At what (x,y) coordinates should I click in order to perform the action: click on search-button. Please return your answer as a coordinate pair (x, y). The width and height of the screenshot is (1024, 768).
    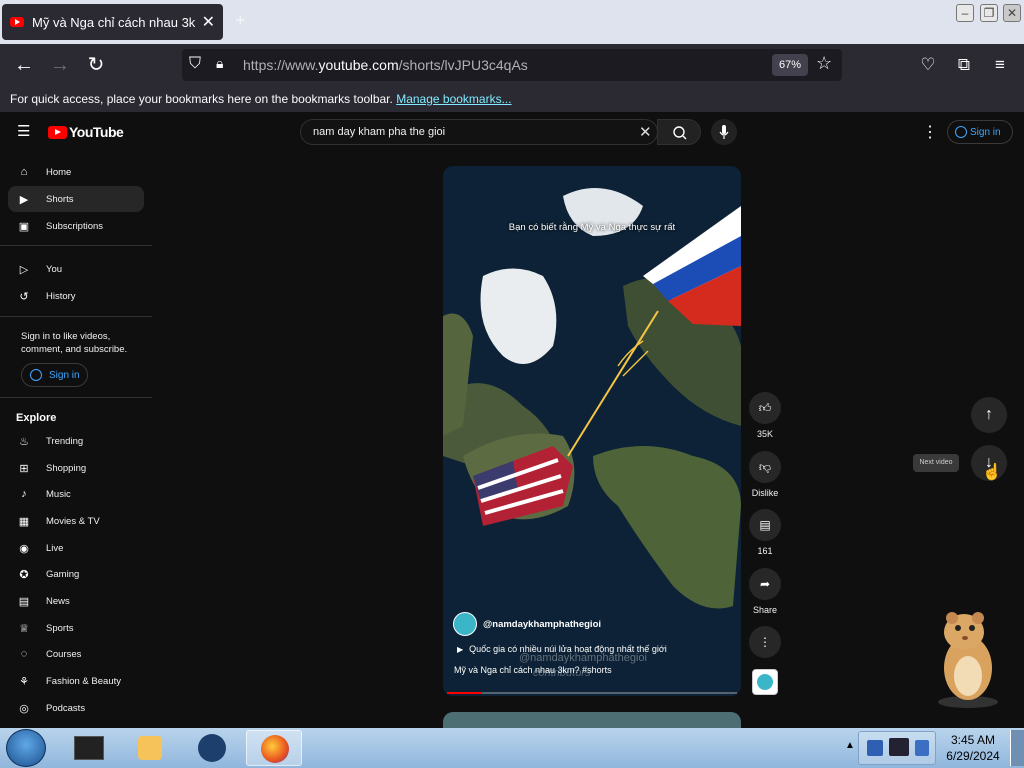
    Looking at the image, I should click on (679, 132).